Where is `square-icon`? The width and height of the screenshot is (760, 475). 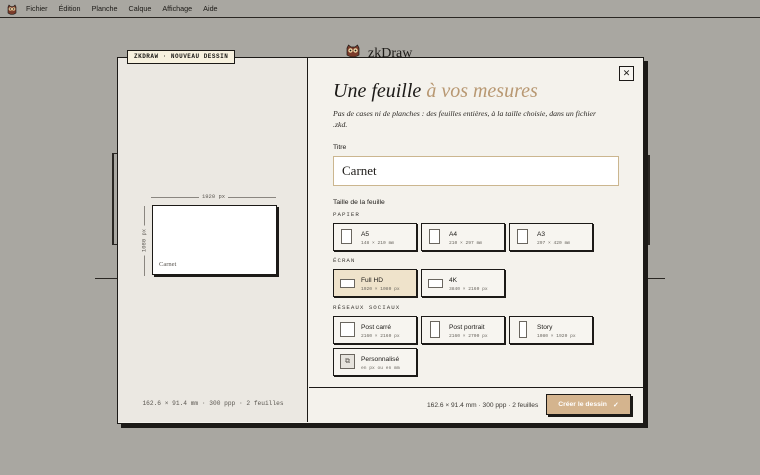 square-icon is located at coordinates (347, 329).